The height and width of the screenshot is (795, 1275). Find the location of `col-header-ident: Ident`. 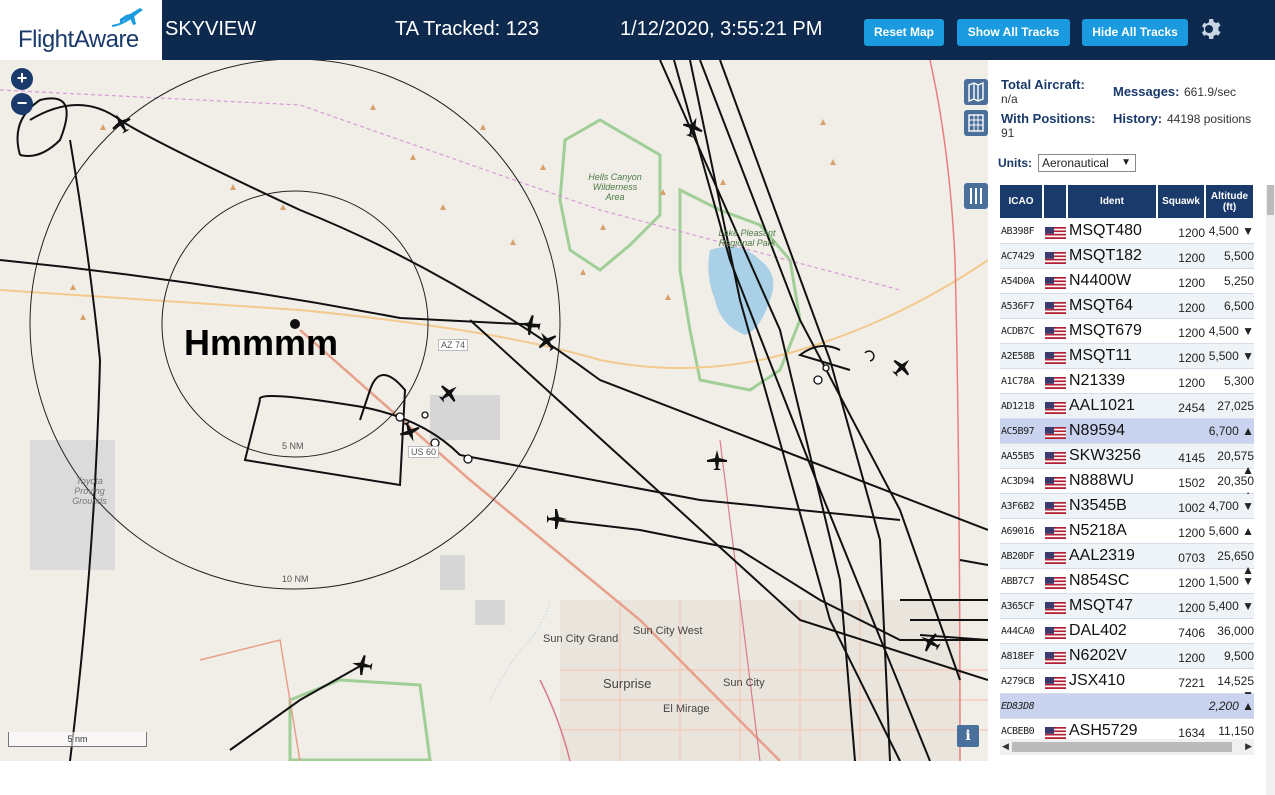

col-header-ident: Ident is located at coordinates (1112, 201).